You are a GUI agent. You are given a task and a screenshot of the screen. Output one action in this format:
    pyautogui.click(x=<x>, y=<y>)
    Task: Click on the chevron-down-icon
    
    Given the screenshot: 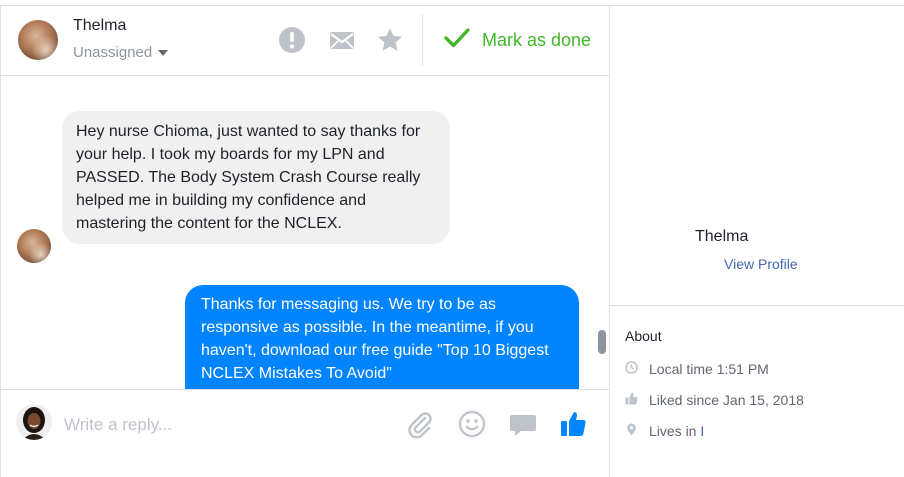 What is the action you would take?
    pyautogui.click(x=163, y=53)
    